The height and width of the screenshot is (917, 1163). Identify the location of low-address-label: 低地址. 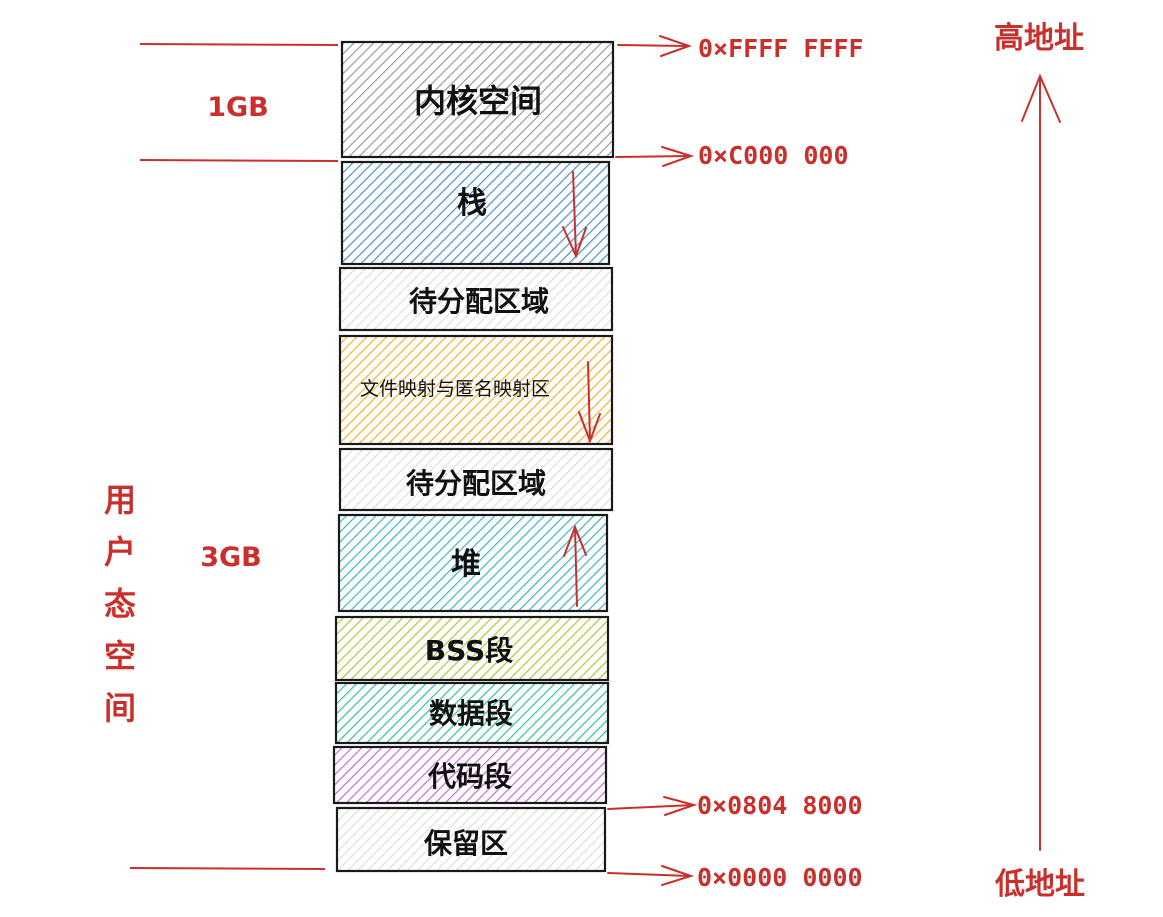
(1039, 884).